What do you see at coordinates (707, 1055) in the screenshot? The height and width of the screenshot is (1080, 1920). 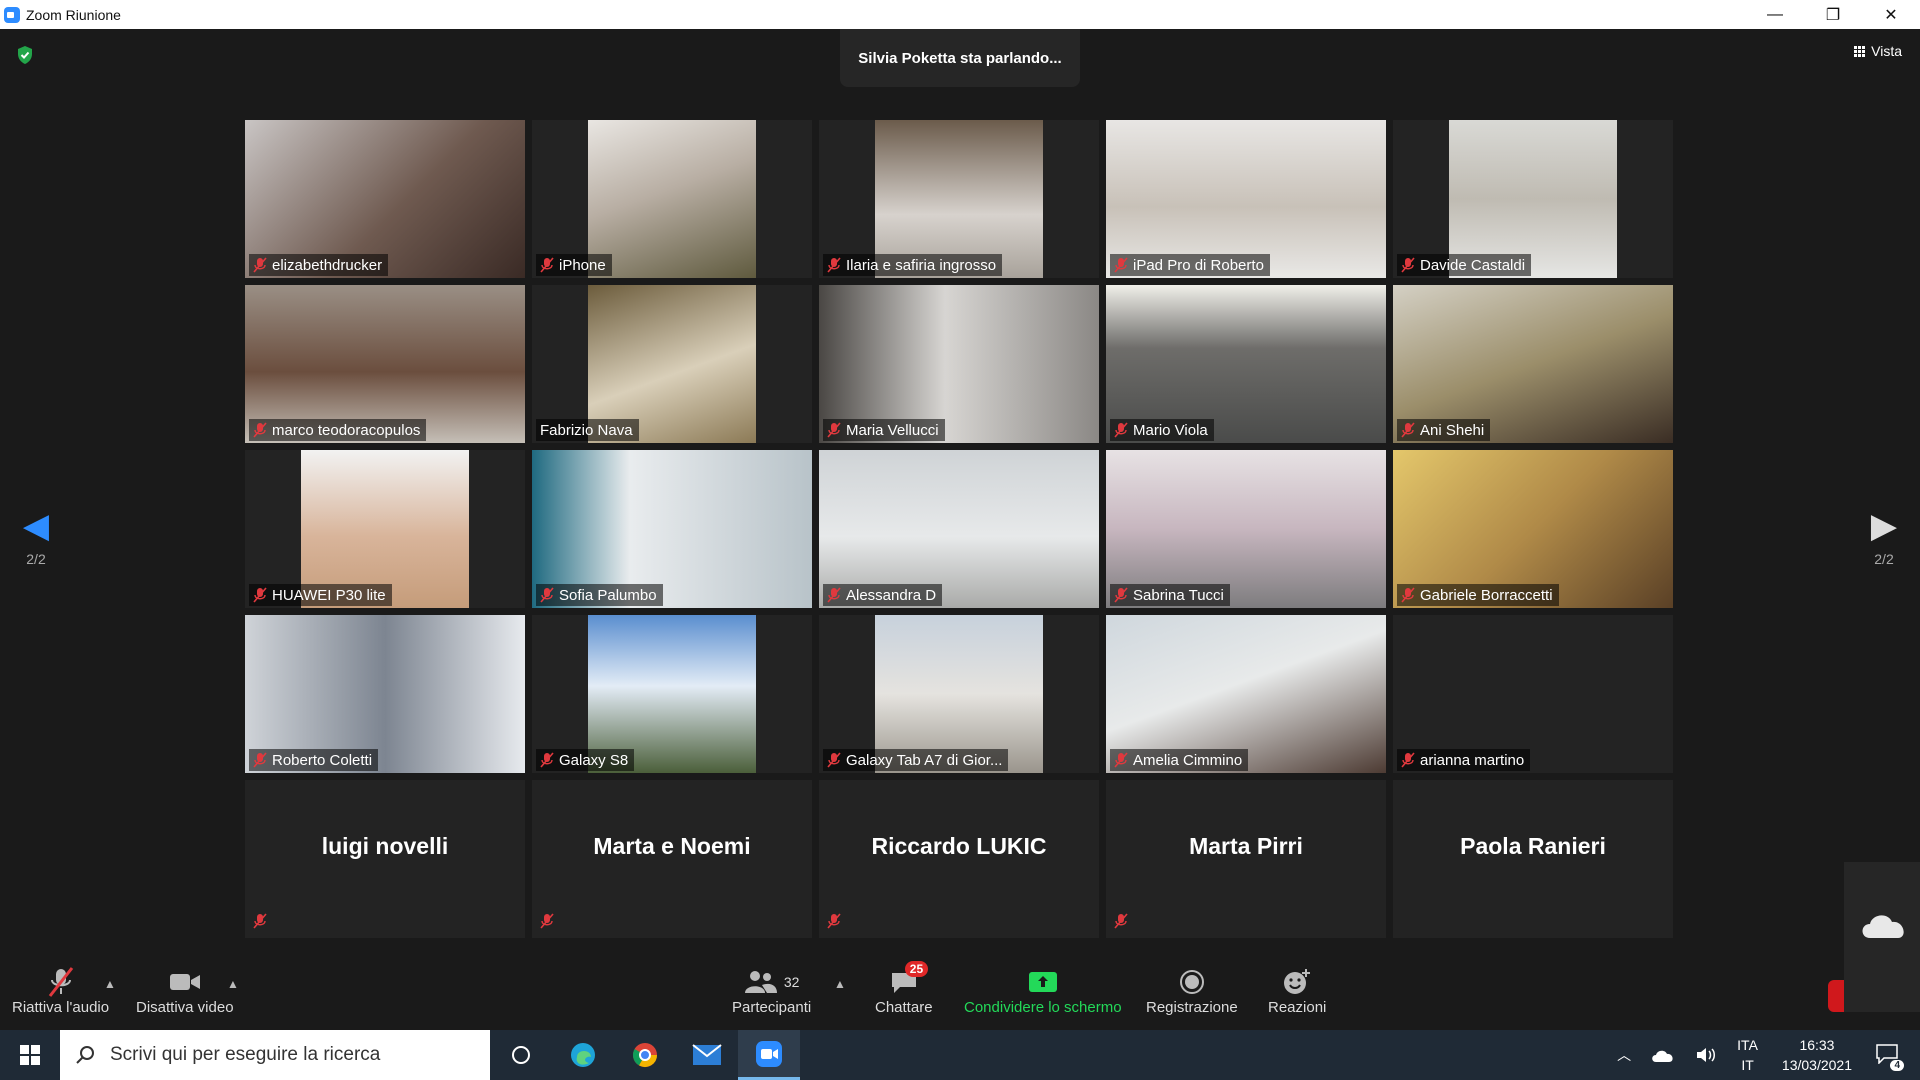 I see `mail-taskbar-button` at bounding box center [707, 1055].